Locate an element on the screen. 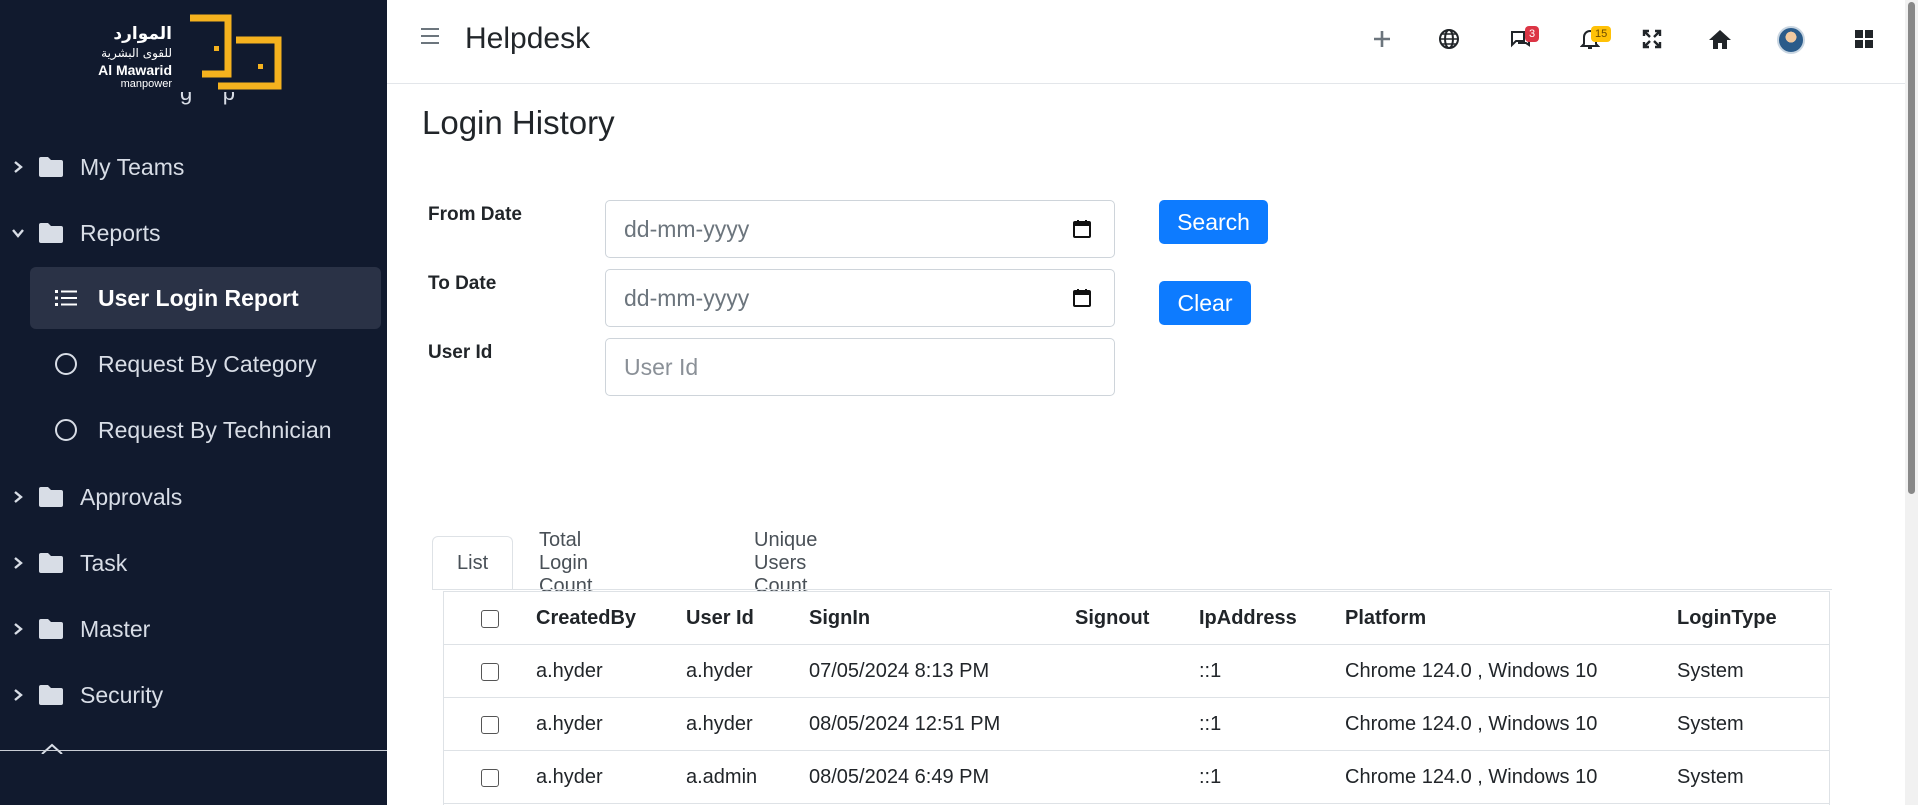 This screenshot has height=805, width=1918. sidebar-divider is located at coordinates (193, 750).